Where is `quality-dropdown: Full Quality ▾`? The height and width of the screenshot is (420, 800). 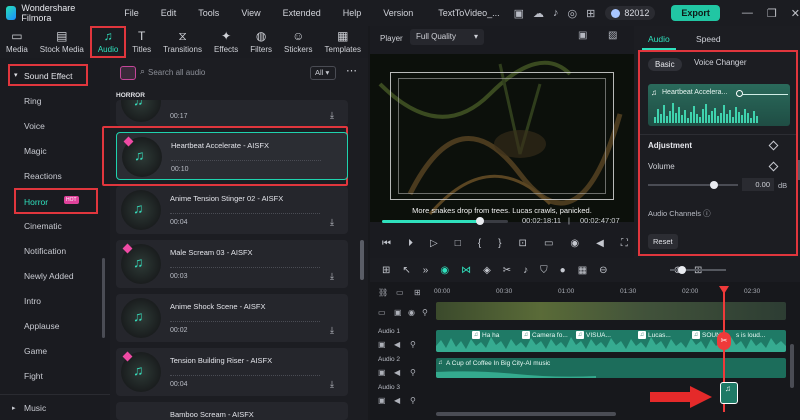
quality-dropdown: Full Quality ▾ is located at coordinates (447, 37).